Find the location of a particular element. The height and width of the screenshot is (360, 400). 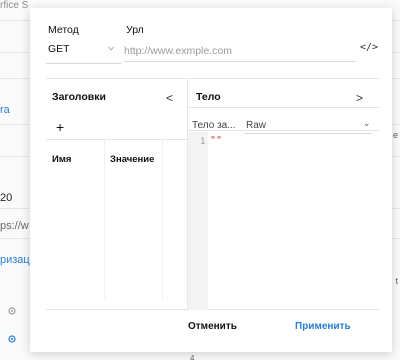

format-underline is located at coordinates (308, 133).